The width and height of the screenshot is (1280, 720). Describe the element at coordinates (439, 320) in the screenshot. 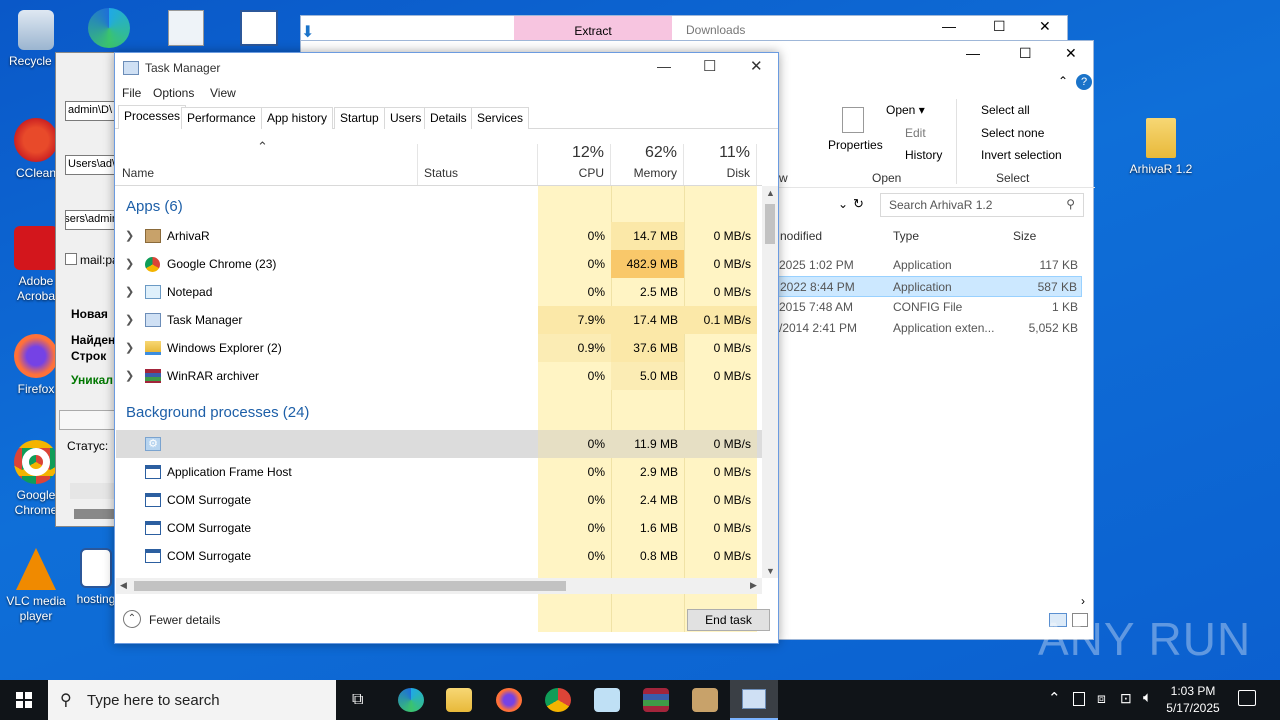

I see `process-row-task-manager: ❯ Task Manager 7.9% 17.4 MB 0.1 MB/s` at that location.